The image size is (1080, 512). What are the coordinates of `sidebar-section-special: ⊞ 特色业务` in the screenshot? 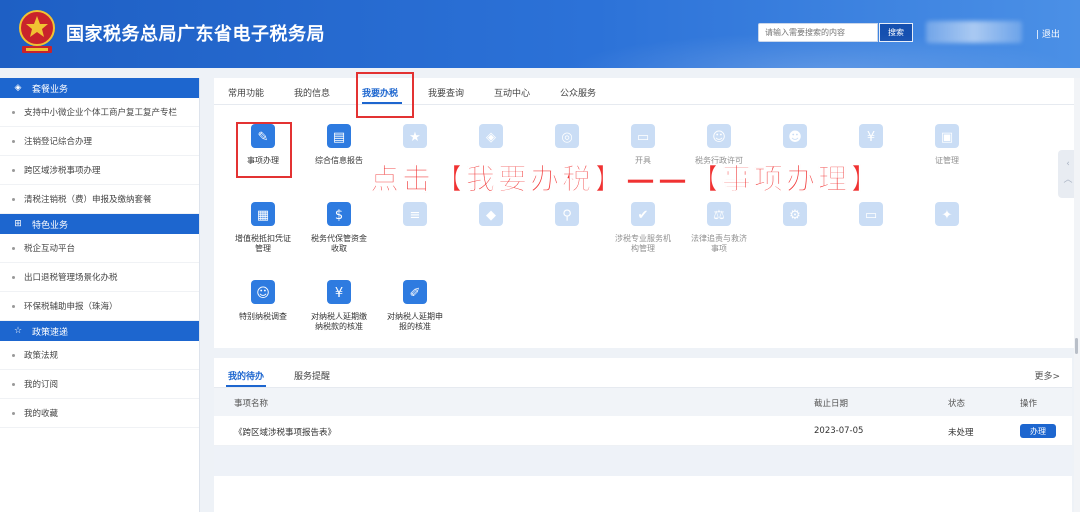 It's located at (99, 224).